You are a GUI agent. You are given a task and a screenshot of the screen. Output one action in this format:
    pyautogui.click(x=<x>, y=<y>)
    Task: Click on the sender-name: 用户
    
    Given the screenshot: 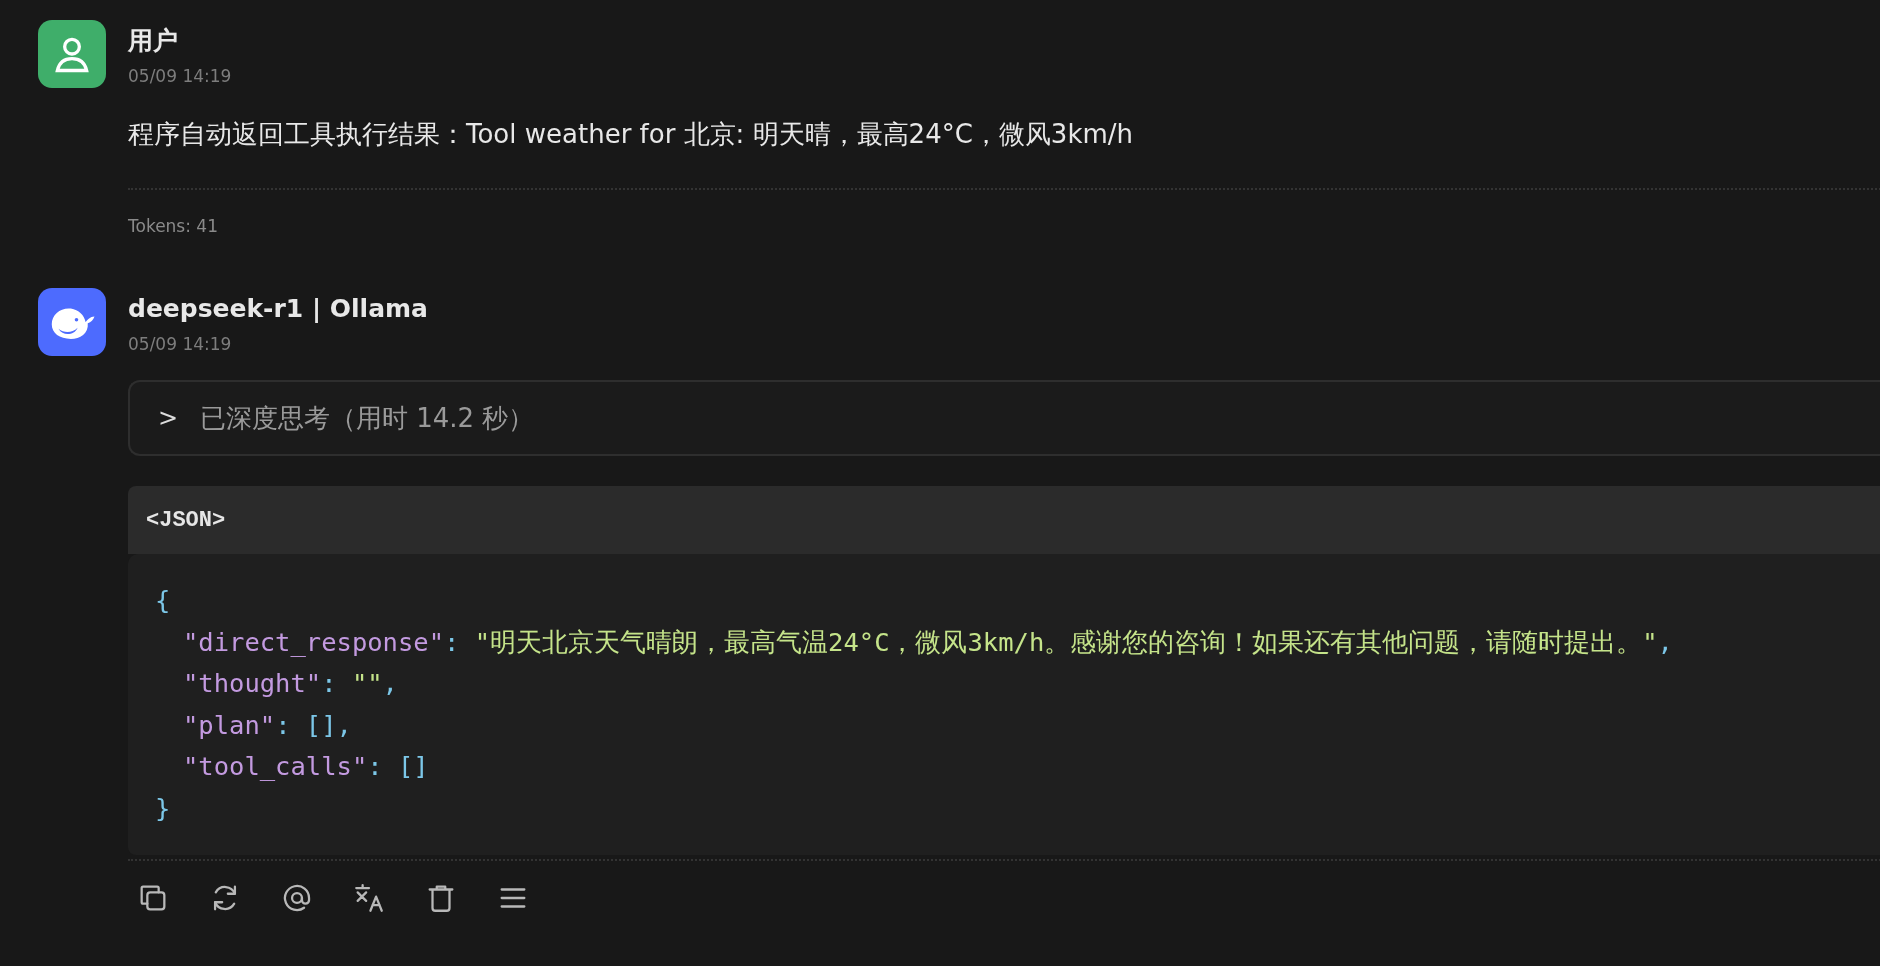 What is the action you would take?
    pyautogui.click(x=153, y=41)
    